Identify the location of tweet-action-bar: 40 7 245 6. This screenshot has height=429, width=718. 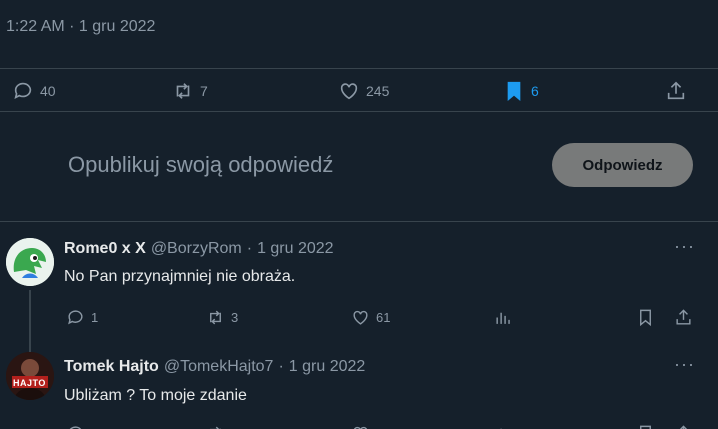
(359, 90).